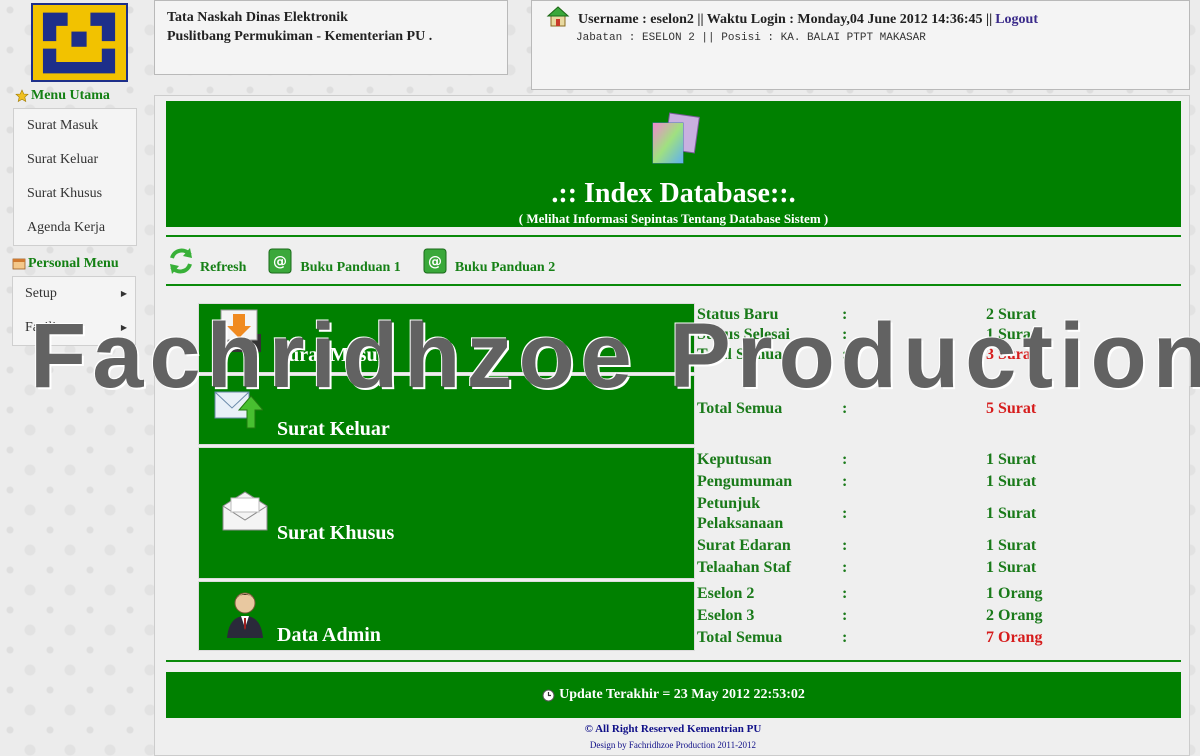 This screenshot has height=756, width=1200. I want to click on data-admin-module: Data Admin, so click(446, 616).